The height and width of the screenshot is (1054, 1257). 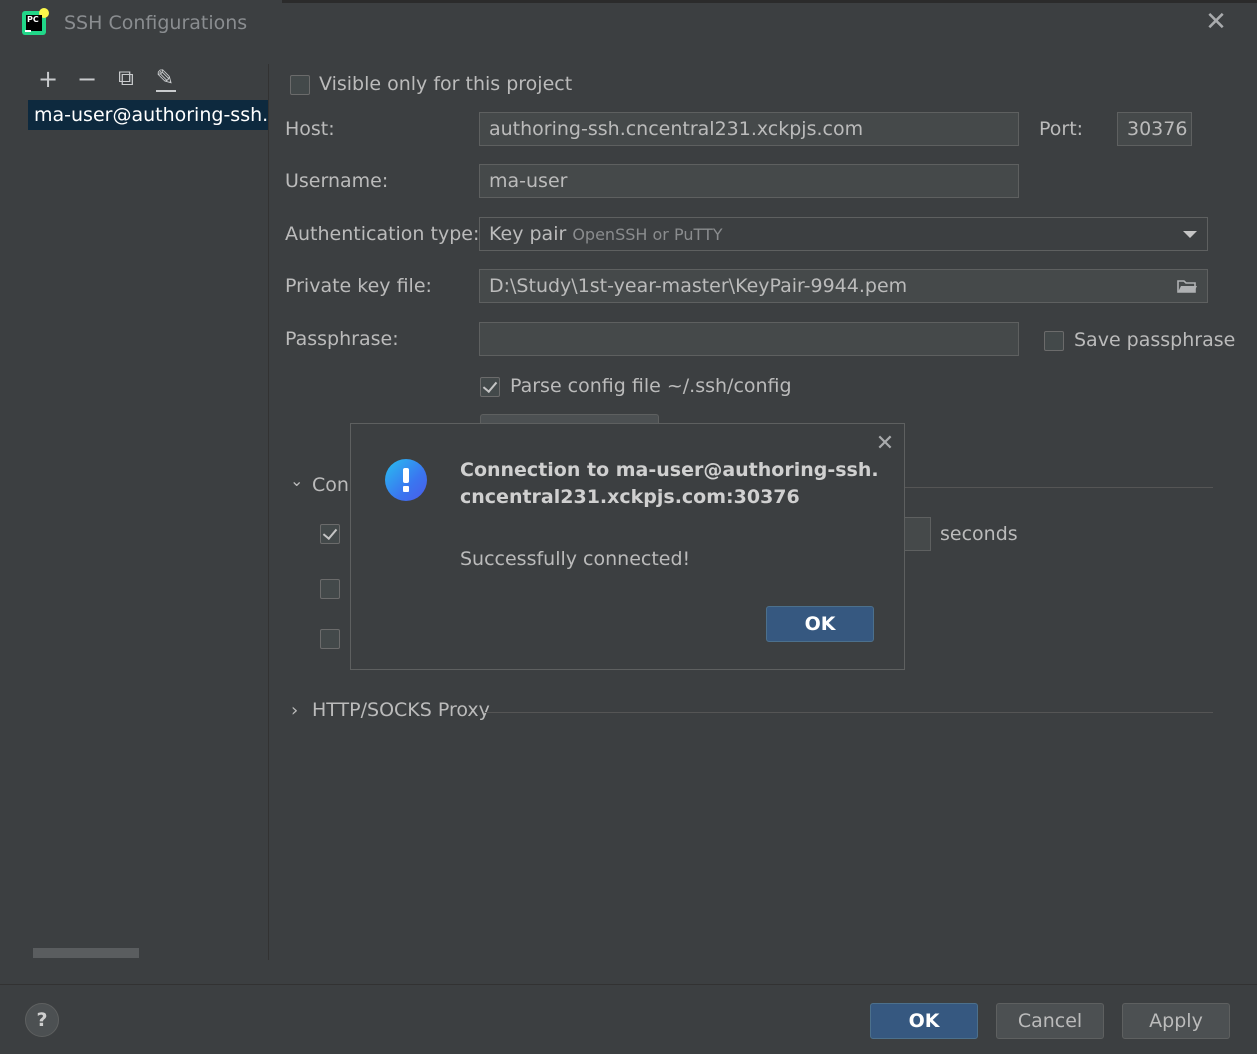 I want to click on connection-section-divider, so click(x=1058, y=487).